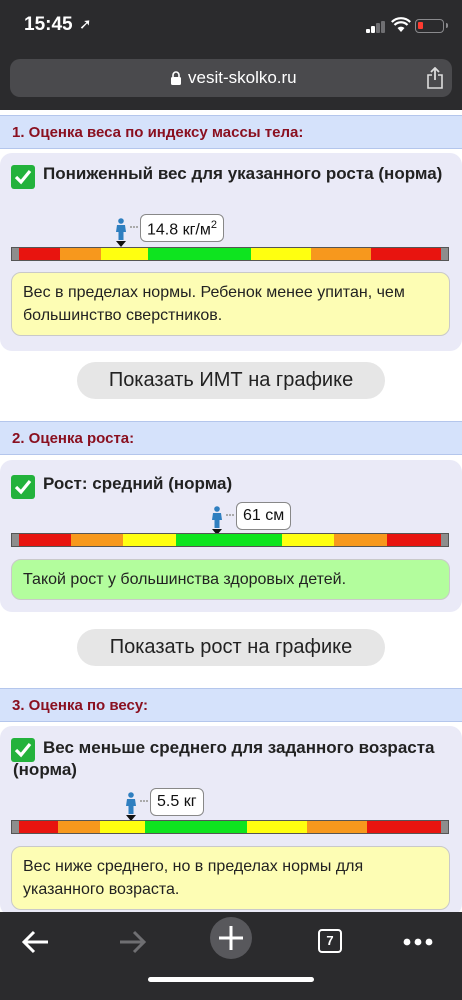 The image size is (462, 1000). What do you see at coordinates (431, 26) in the screenshot?
I see `battery-icon` at bounding box center [431, 26].